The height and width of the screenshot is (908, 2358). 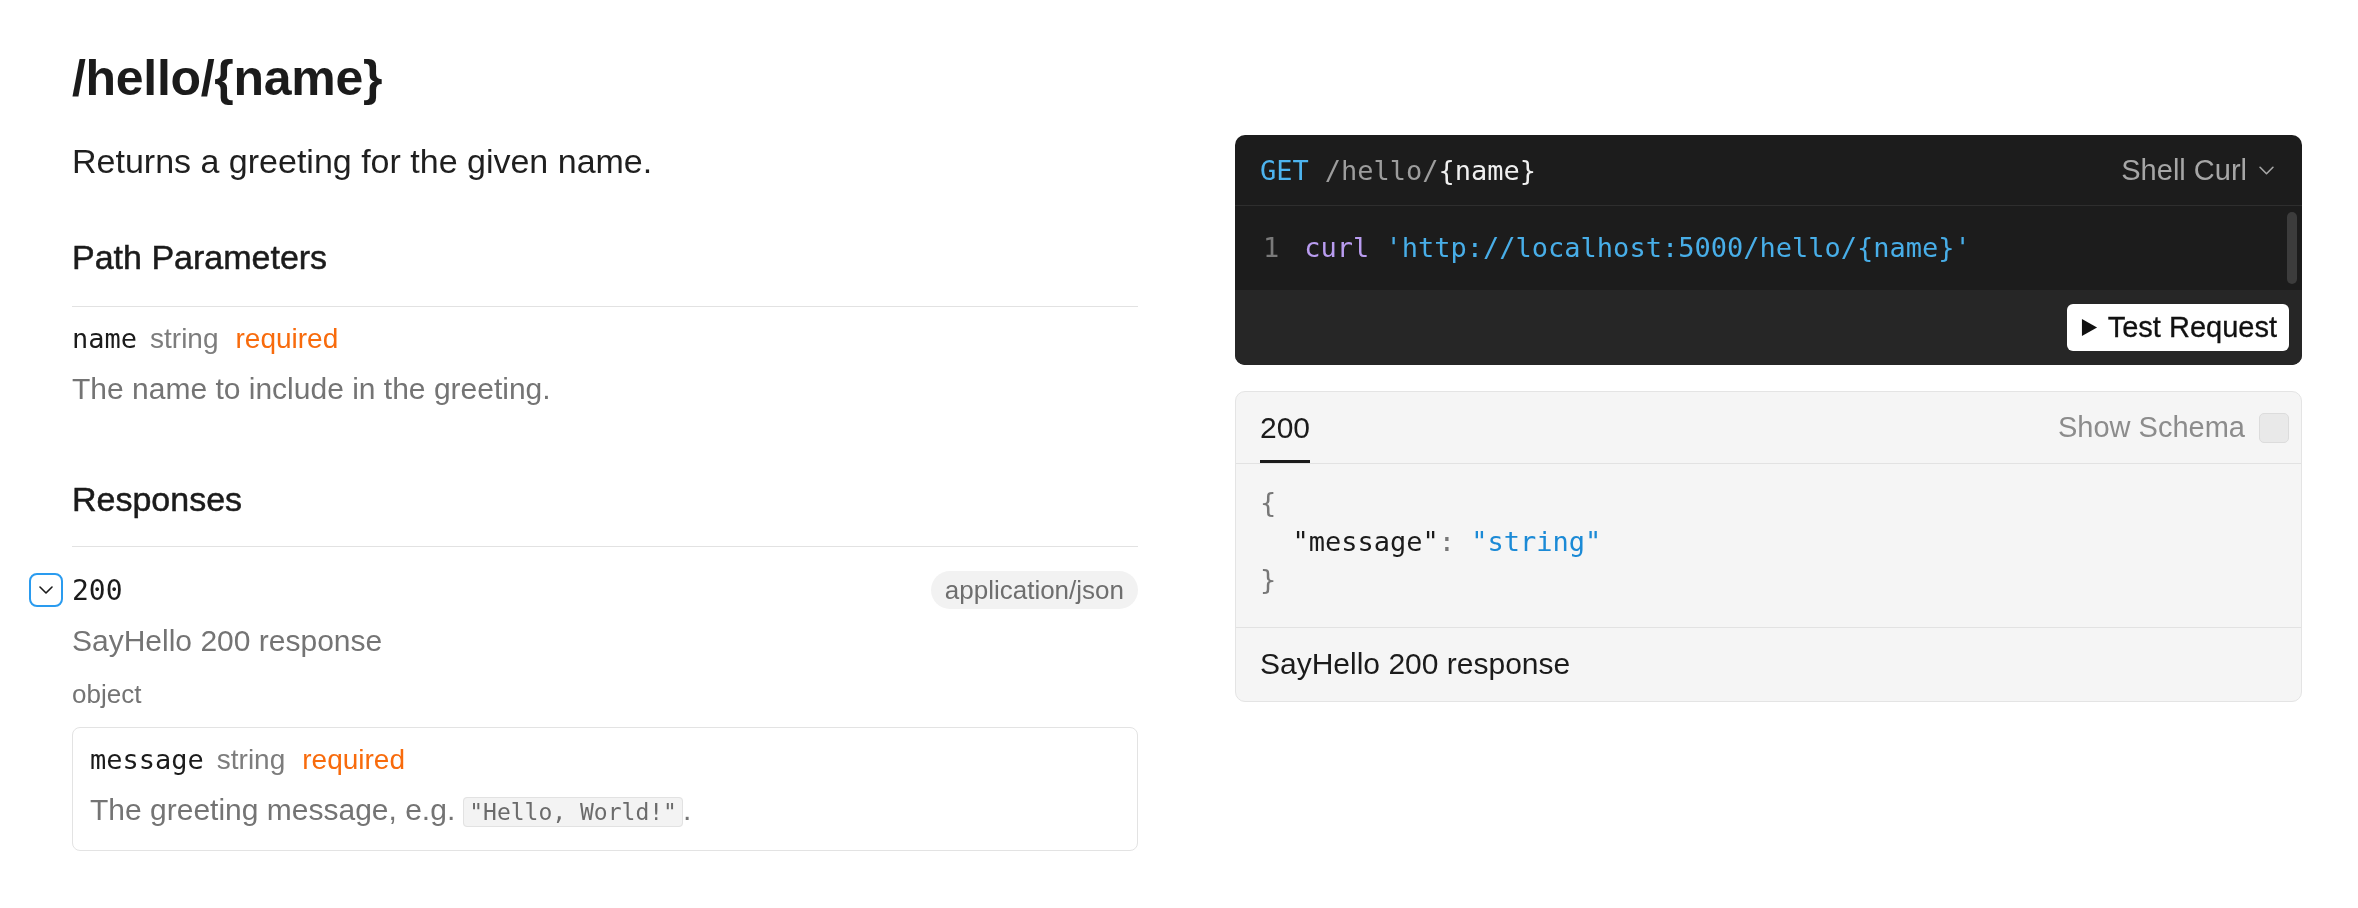 What do you see at coordinates (184, 339) in the screenshot?
I see `parameter-type: string` at bounding box center [184, 339].